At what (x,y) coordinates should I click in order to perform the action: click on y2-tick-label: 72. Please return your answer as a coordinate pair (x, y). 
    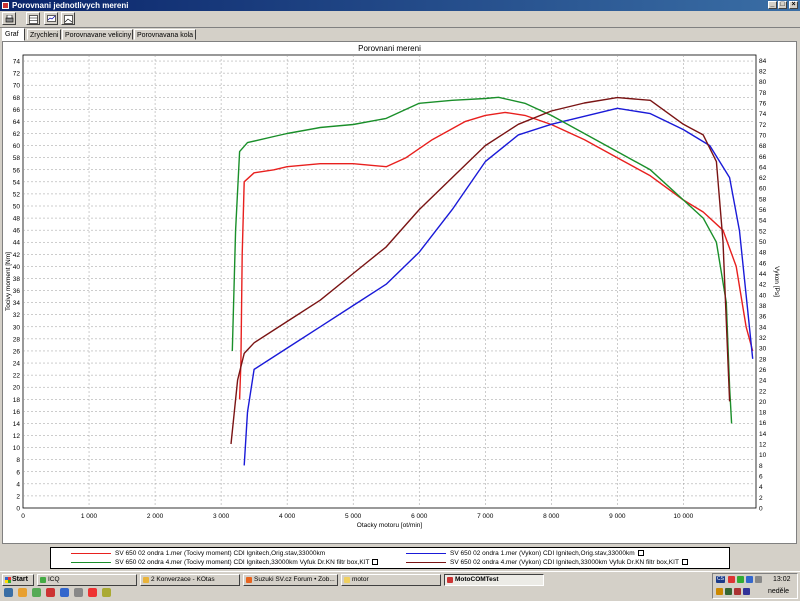
    Looking at the image, I should click on (763, 125).